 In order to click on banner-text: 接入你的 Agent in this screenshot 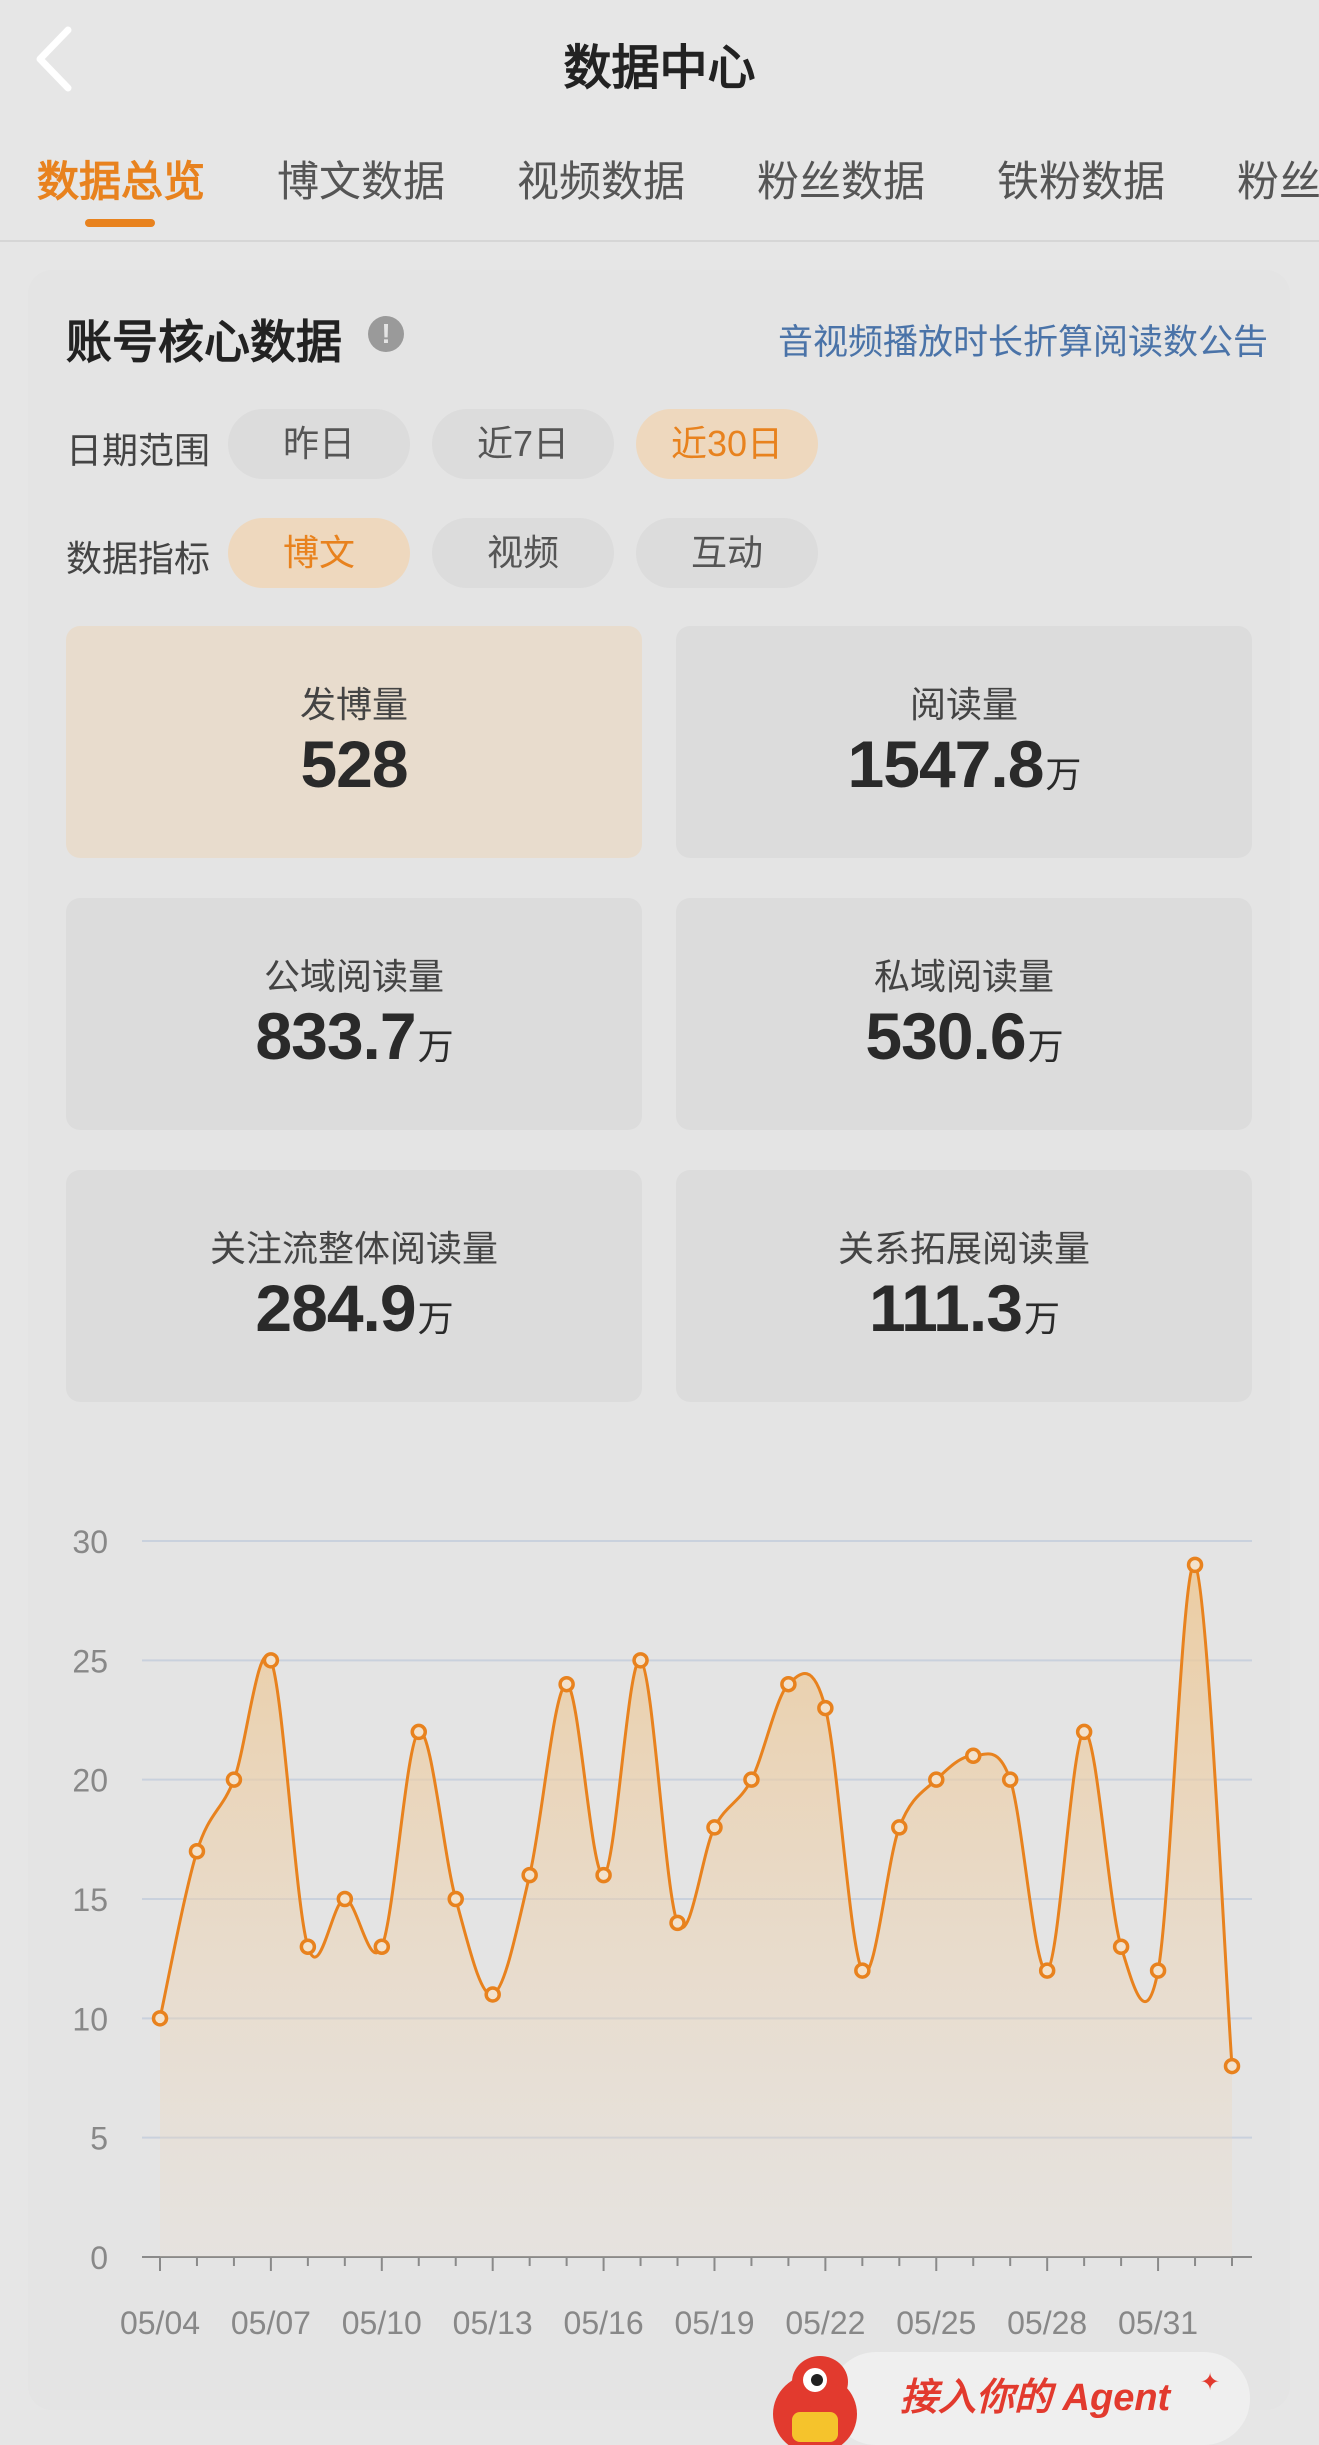, I will do `click(1036, 2398)`.